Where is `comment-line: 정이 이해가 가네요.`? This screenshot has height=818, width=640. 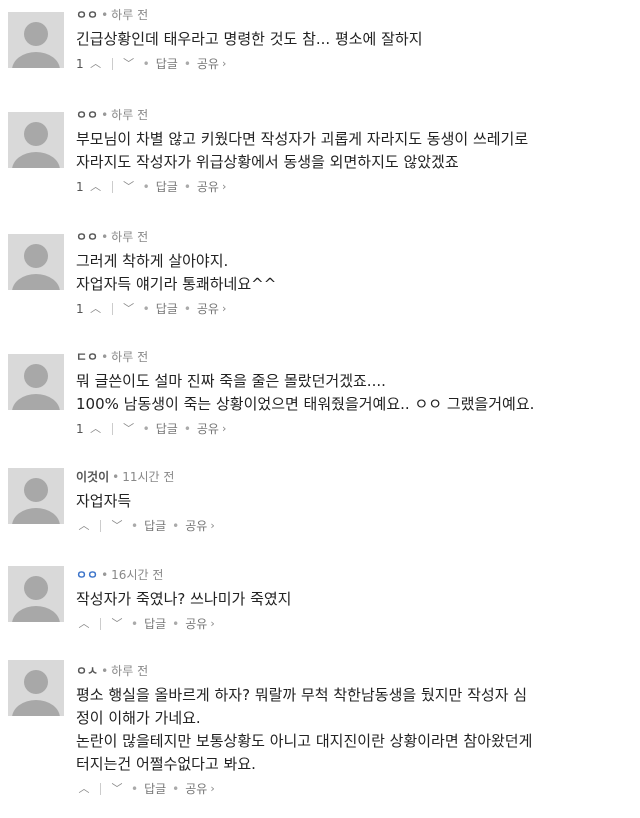
comment-line: 정이 이해가 가네요. is located at coordinates (138, 718).